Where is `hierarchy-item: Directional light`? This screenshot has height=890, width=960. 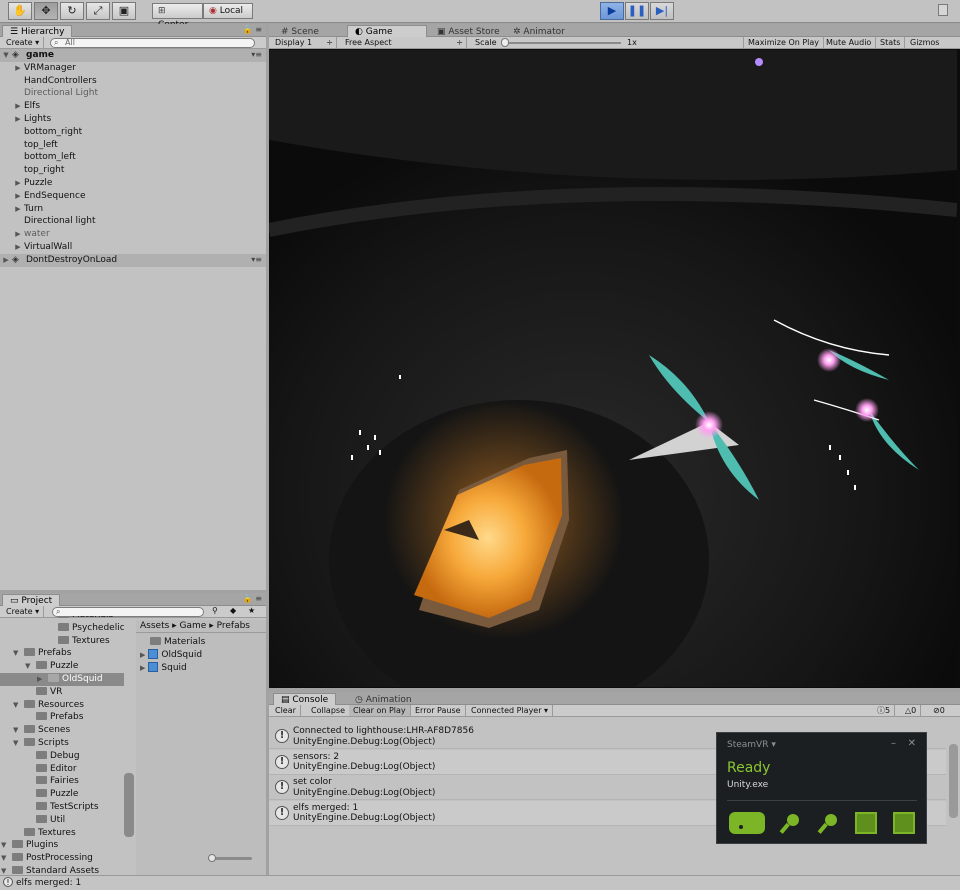 hierarchy-item: Directional light is located at coordinates (133, 221).